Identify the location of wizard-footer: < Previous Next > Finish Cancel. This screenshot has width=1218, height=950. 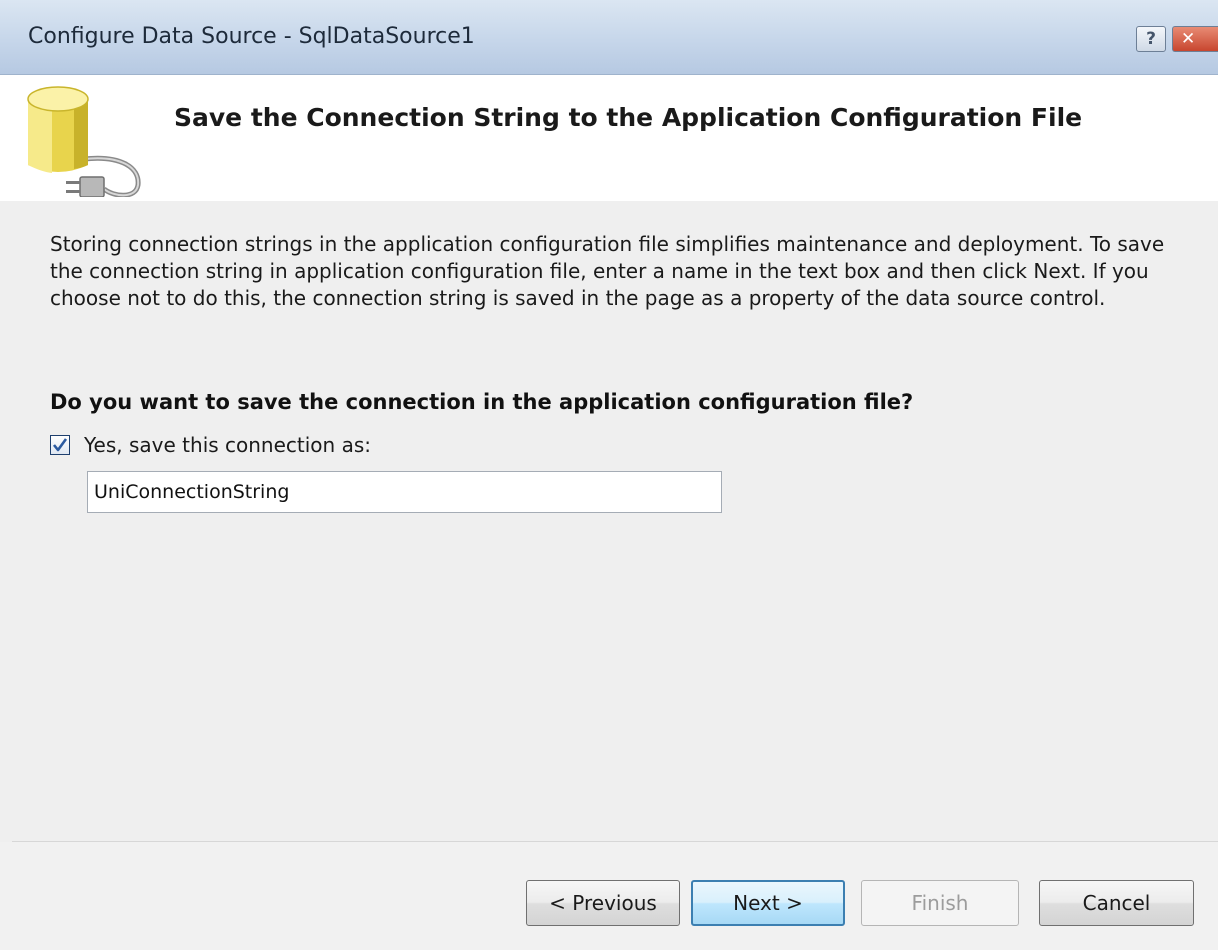
(609, 896).